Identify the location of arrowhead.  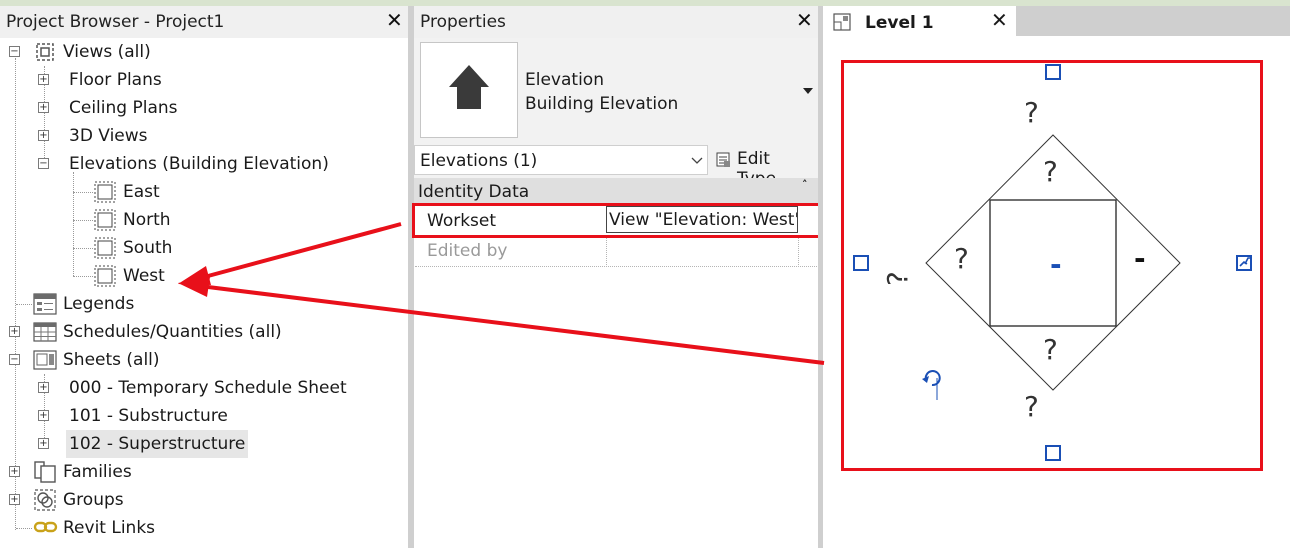
(194, 287).